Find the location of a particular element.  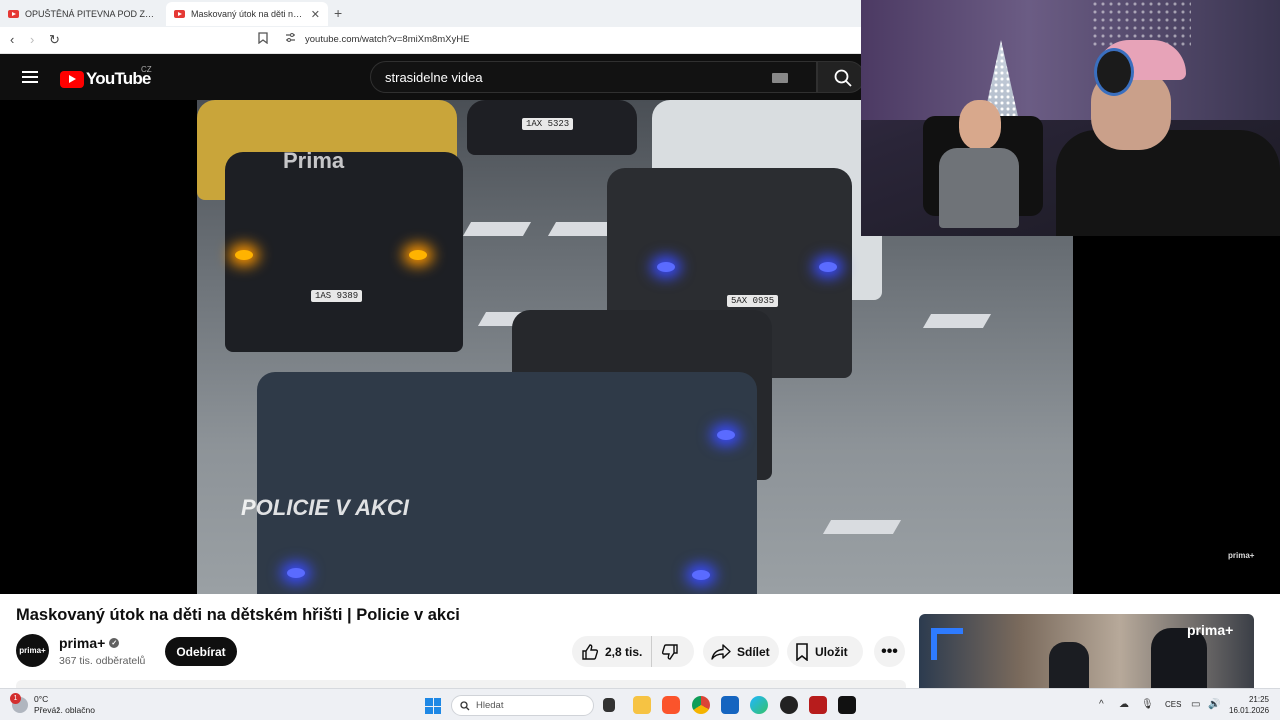

tab-label: Maskovaný útok na děti na dět is located at coordinates (249, 14).